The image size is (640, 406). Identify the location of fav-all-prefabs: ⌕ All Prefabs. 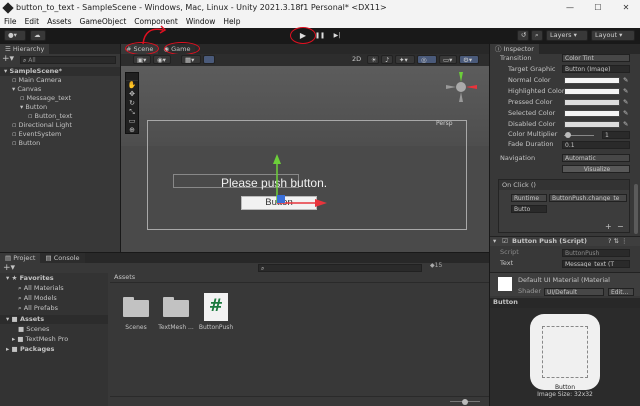
(38, 308).